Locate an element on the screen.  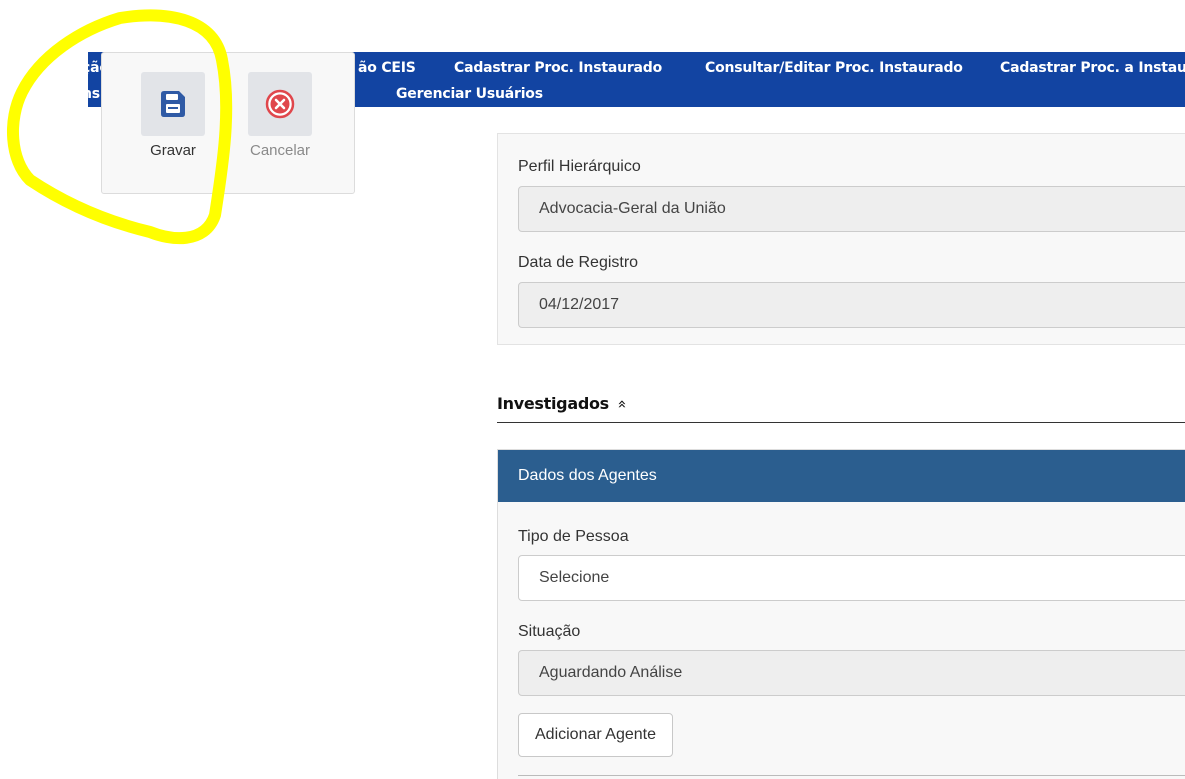
cancel-icon-box is located at coordinates (280, 104).